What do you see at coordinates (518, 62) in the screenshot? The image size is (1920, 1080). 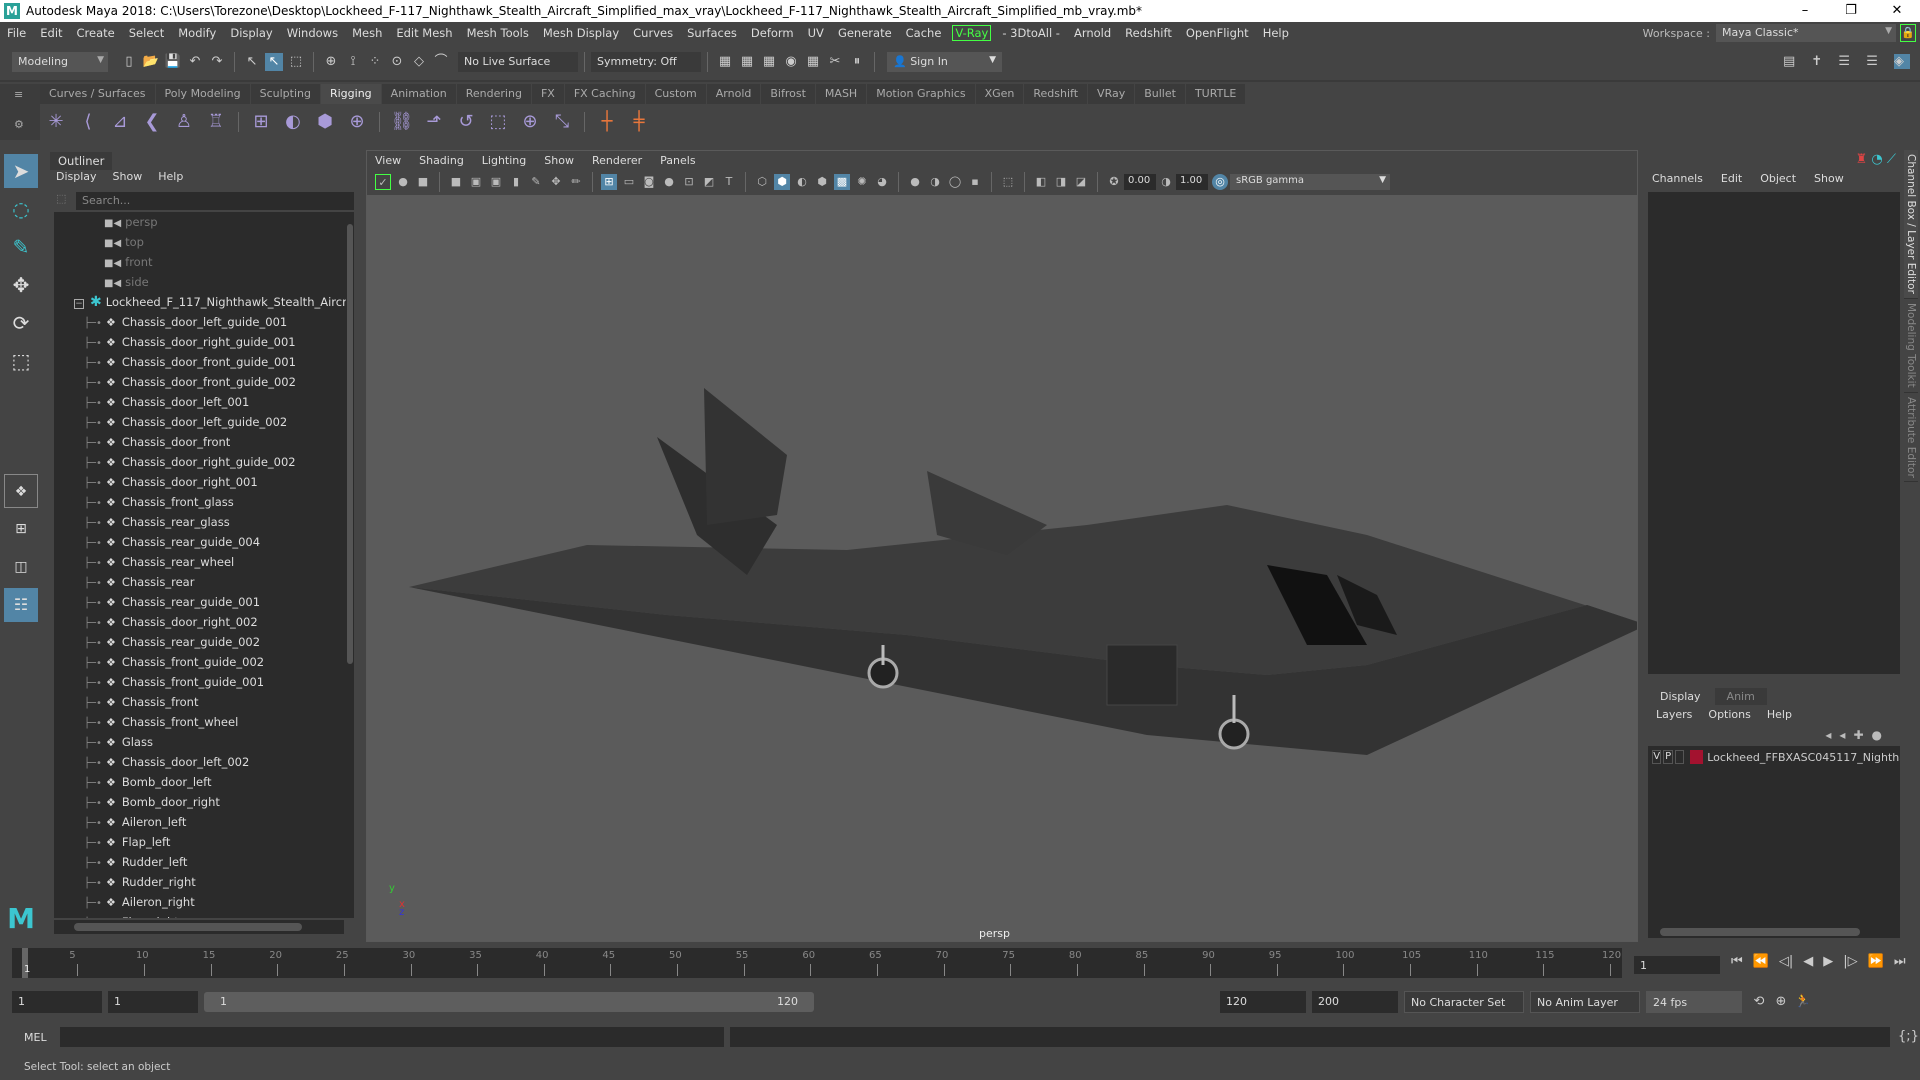 I see `live-surface-field: No Live Surface` at bounding box center [518, 62].